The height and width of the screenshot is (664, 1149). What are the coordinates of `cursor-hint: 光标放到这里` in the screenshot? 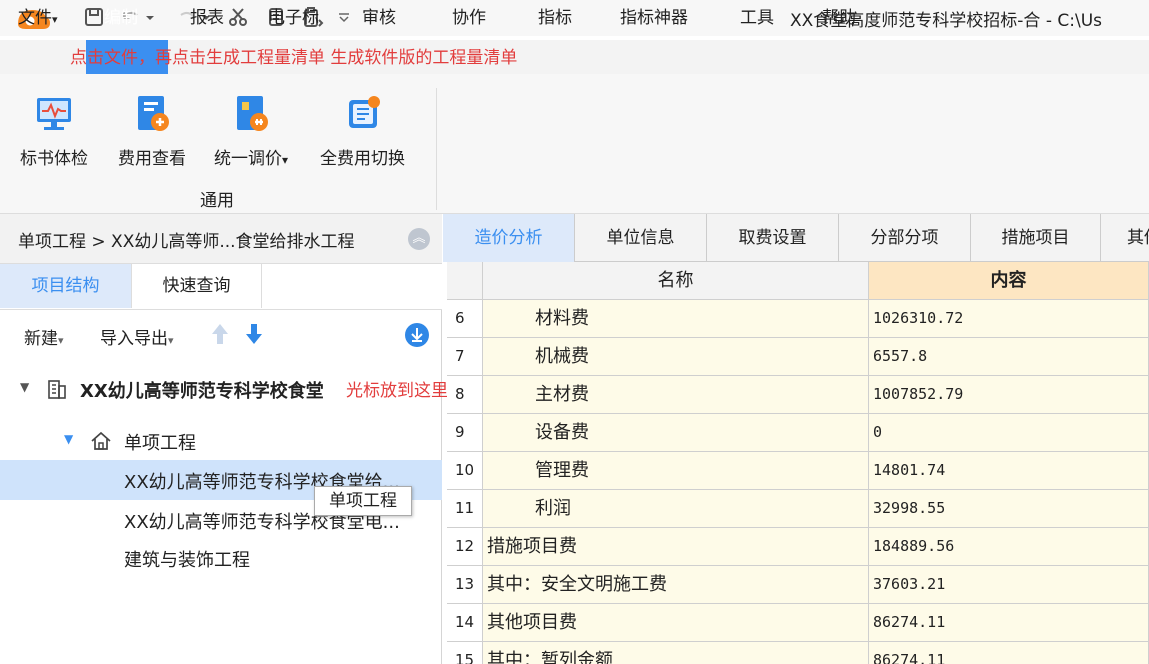 It's located at (397, 391).